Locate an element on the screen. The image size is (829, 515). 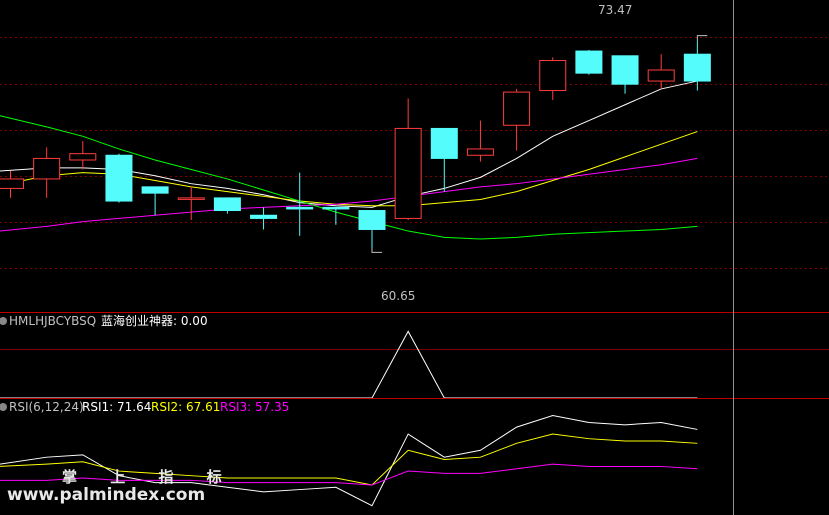
high-price-marker is located at coordinates (702, 38).